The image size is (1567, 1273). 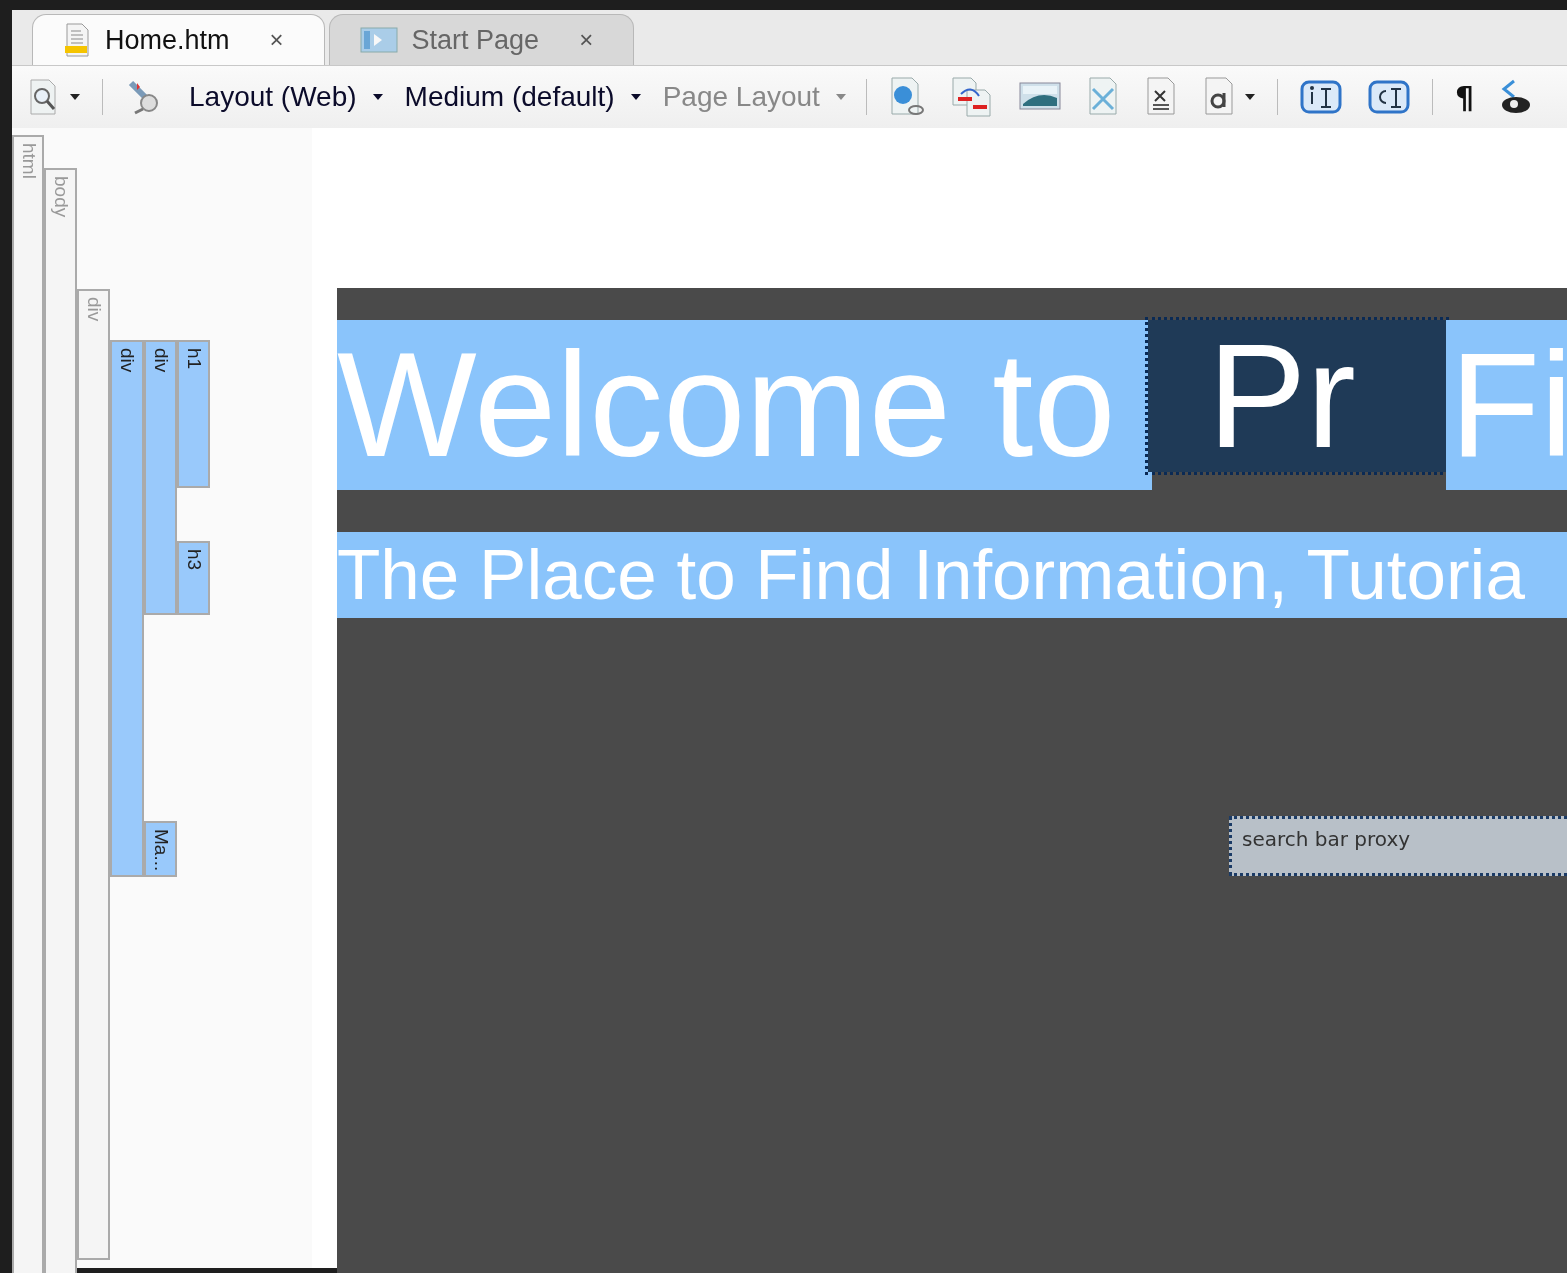 I want to click on globe-link-icon, so click(x=906, y=97).